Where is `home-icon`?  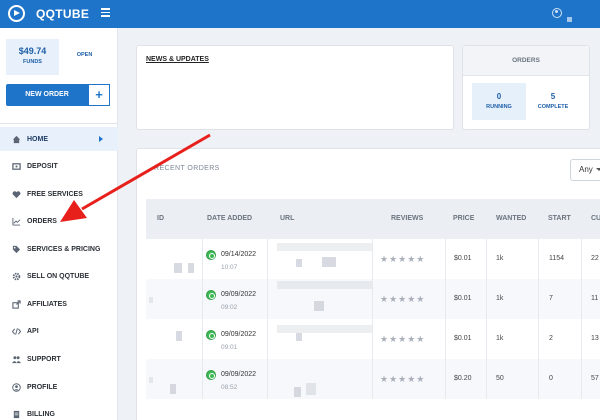
home-icon is located at coordinates (16, 139).